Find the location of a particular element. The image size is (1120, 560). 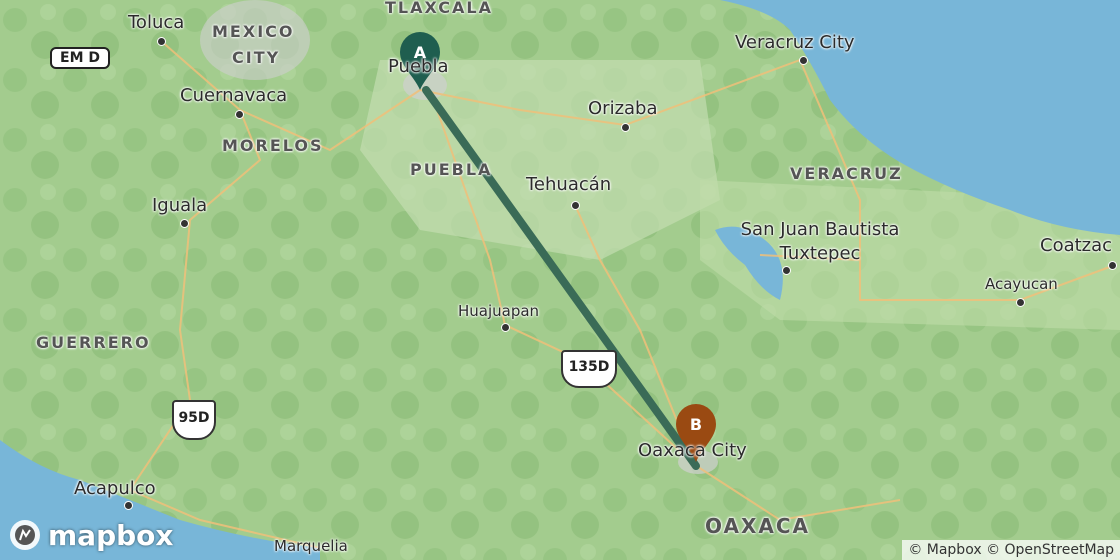

city-dot-cuernavaca is located at coordinates (239, 114).